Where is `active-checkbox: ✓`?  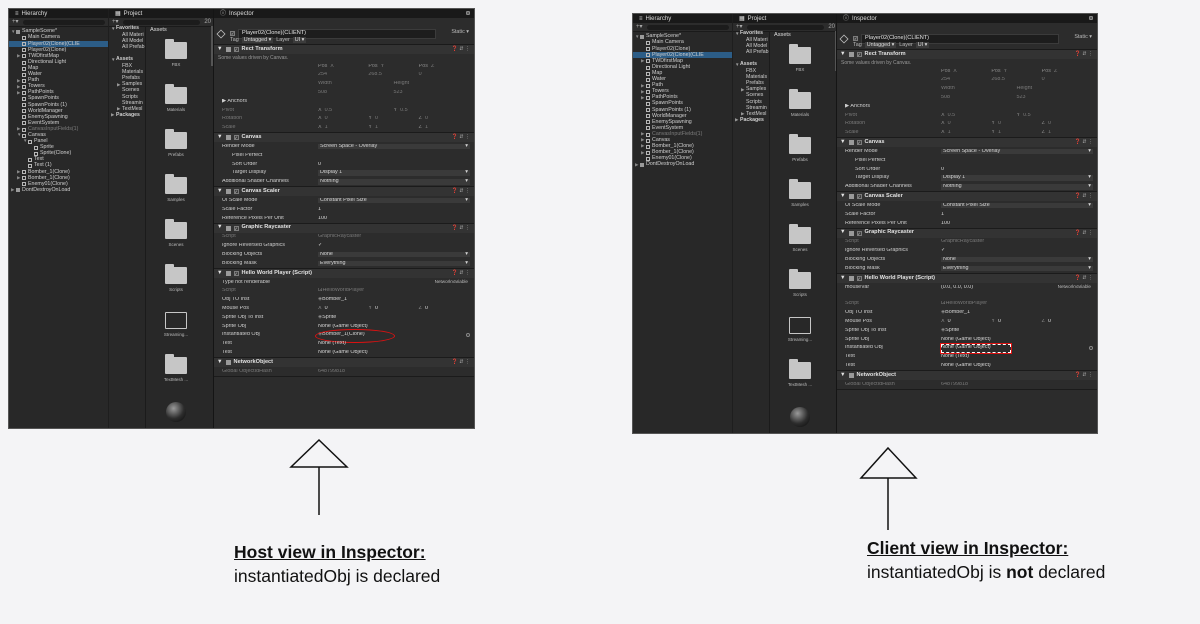 active-checkbox: ✓ is located at coordinates (232, 34).